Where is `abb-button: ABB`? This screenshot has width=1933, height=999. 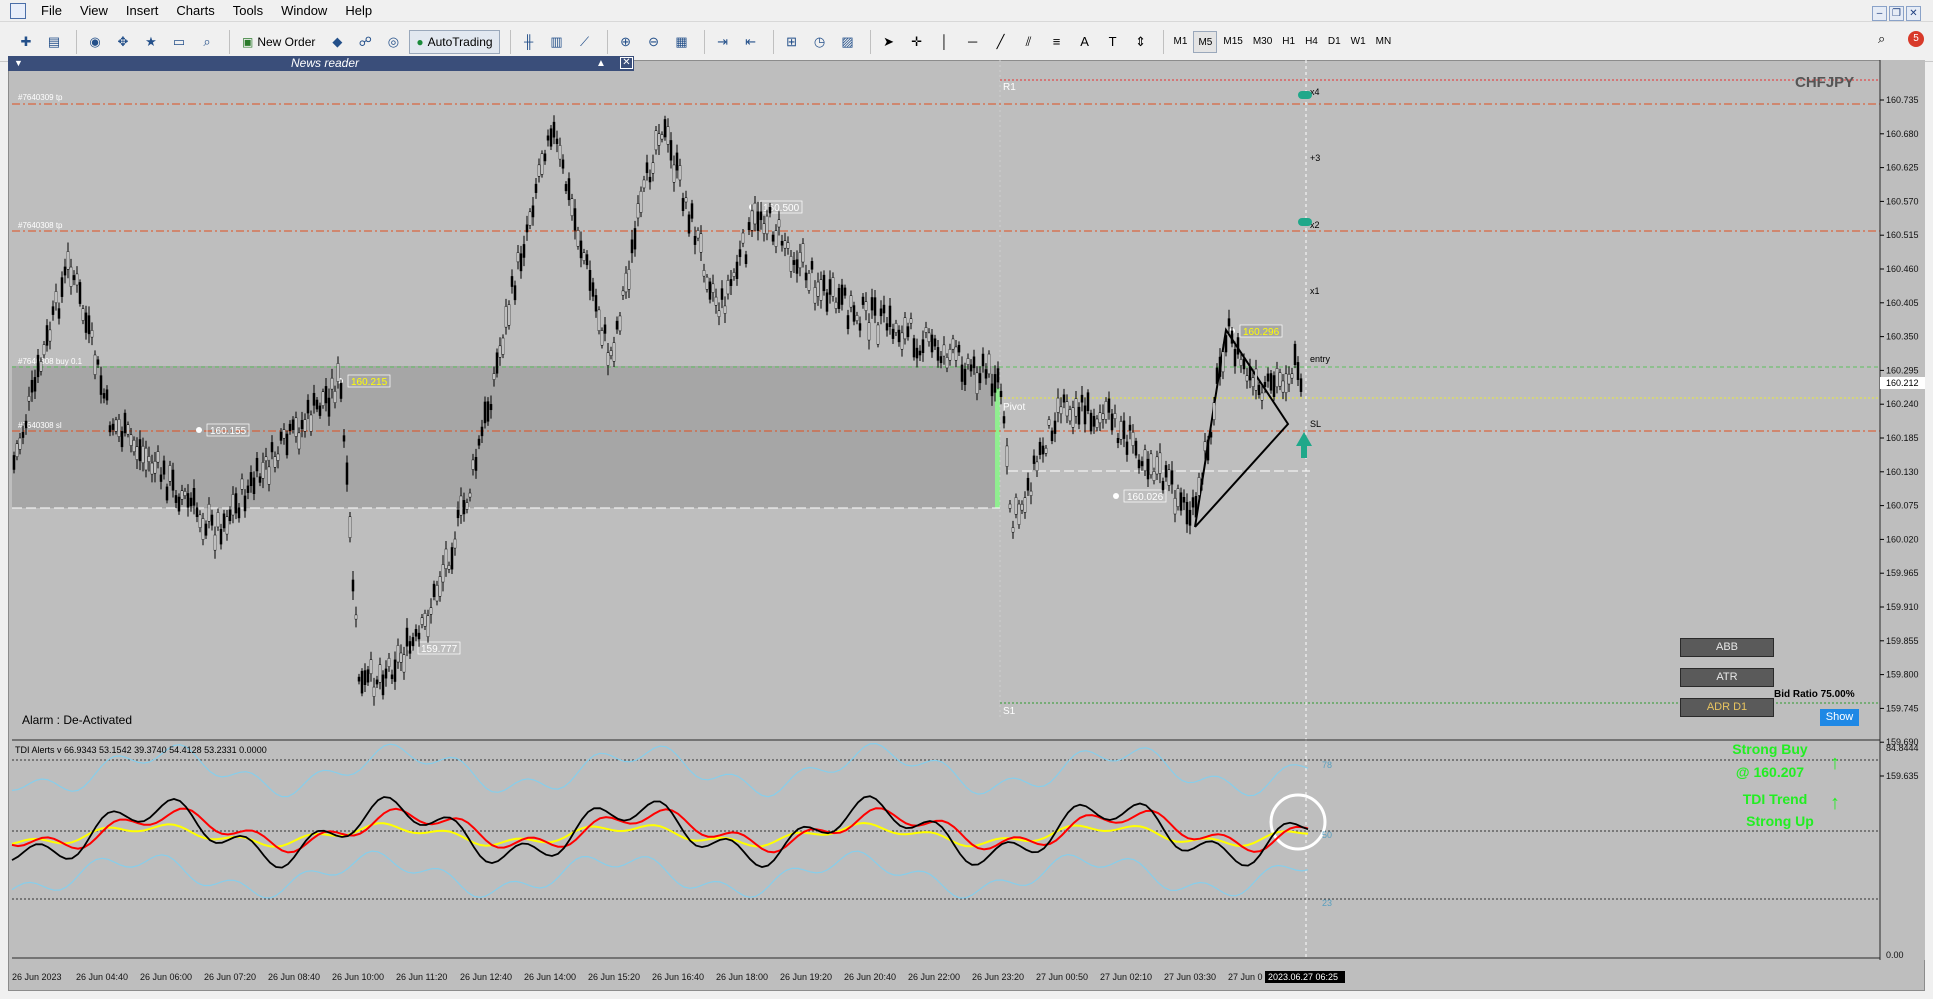 abb-button: ABB is located at coordinates (1727, 647).